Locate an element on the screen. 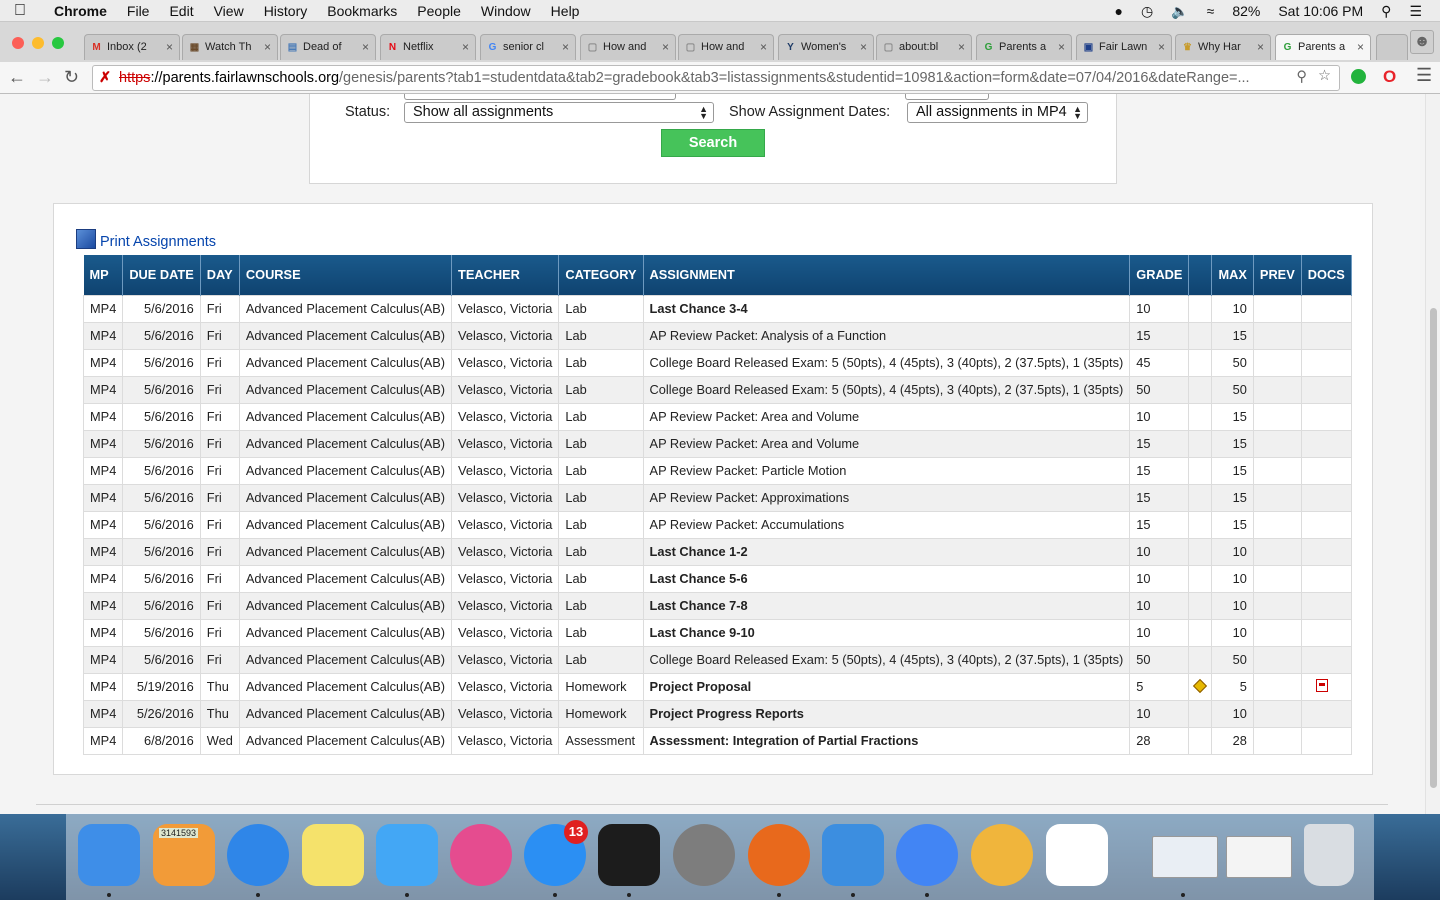  menu-view: View is located at coordinates (229, 11).